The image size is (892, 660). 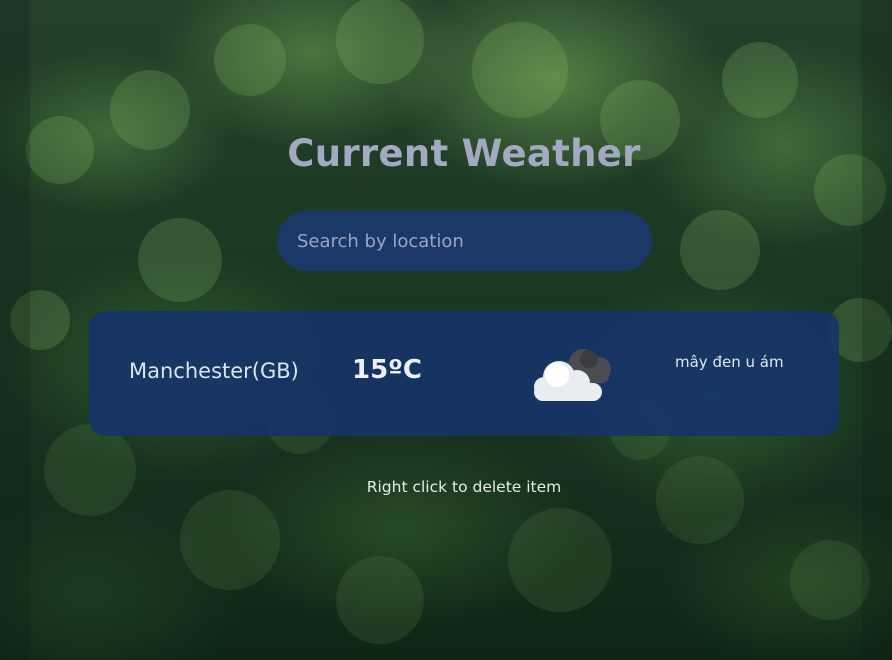 I want to click on delete-hint: Right click to delete item, so click(x=464, y=487).